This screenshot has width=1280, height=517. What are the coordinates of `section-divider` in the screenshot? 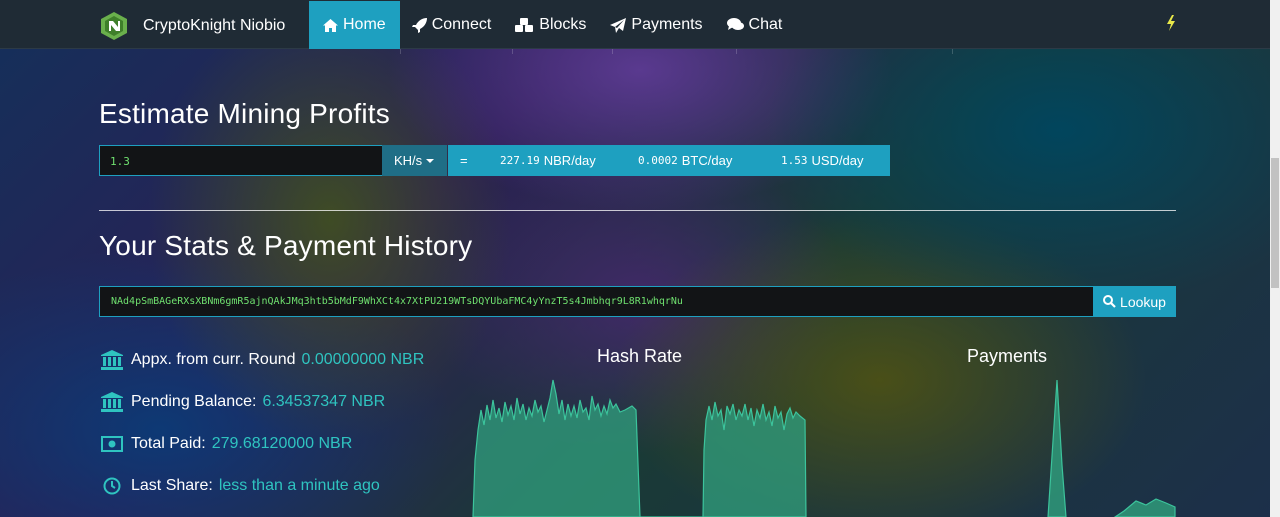 It's located at (637, 210).